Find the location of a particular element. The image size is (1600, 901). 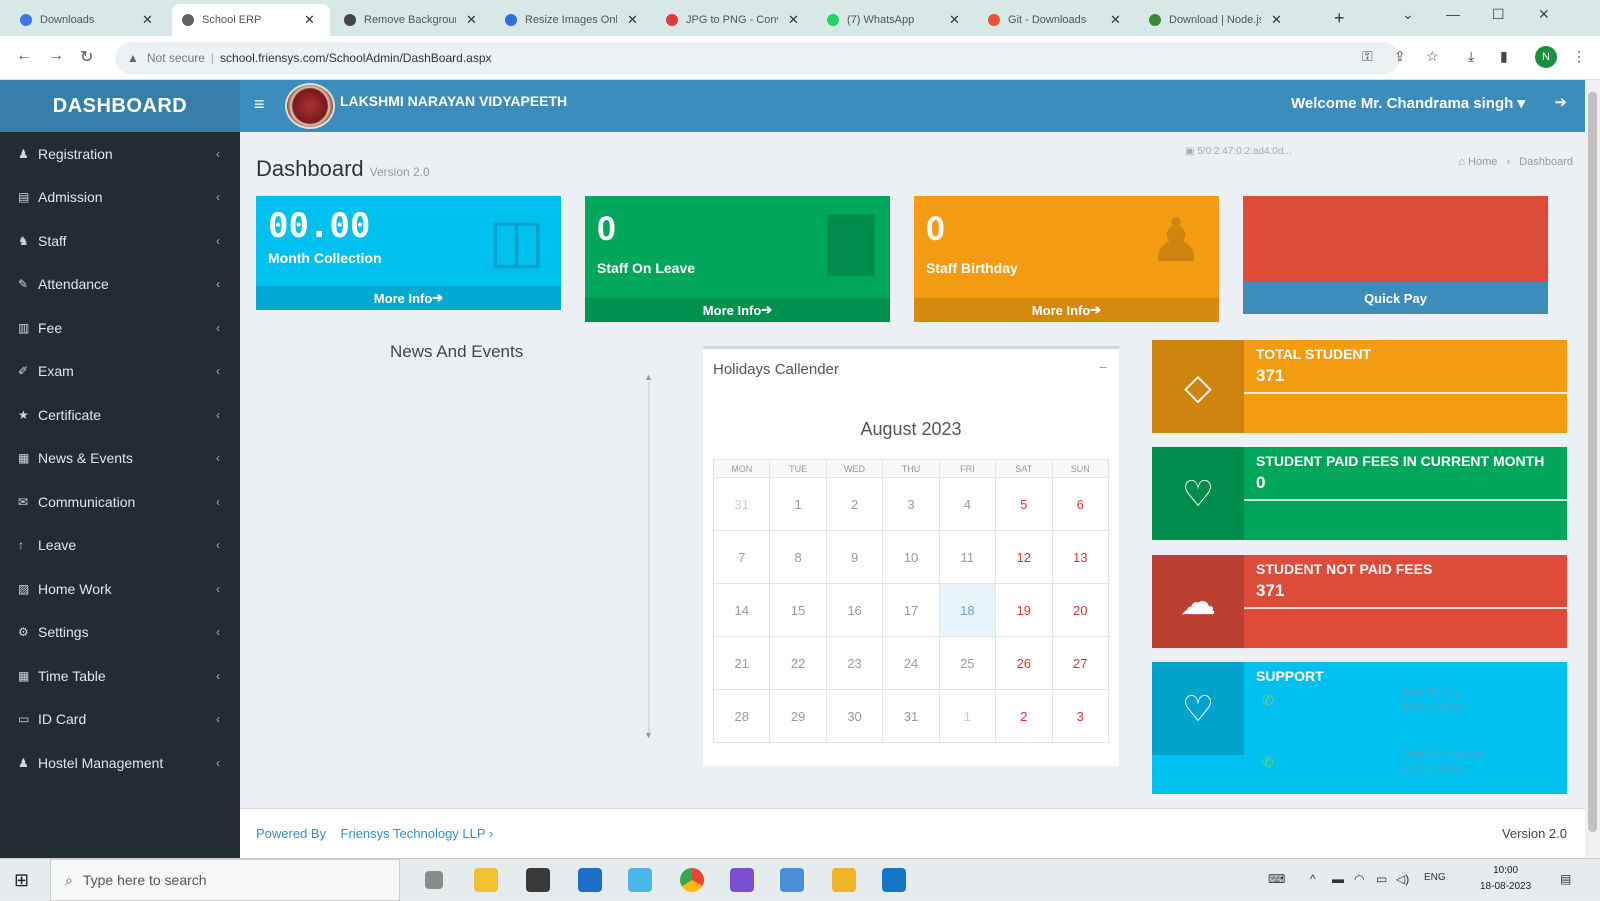

minimize-icon: — is located at coordinates (1453, 14).